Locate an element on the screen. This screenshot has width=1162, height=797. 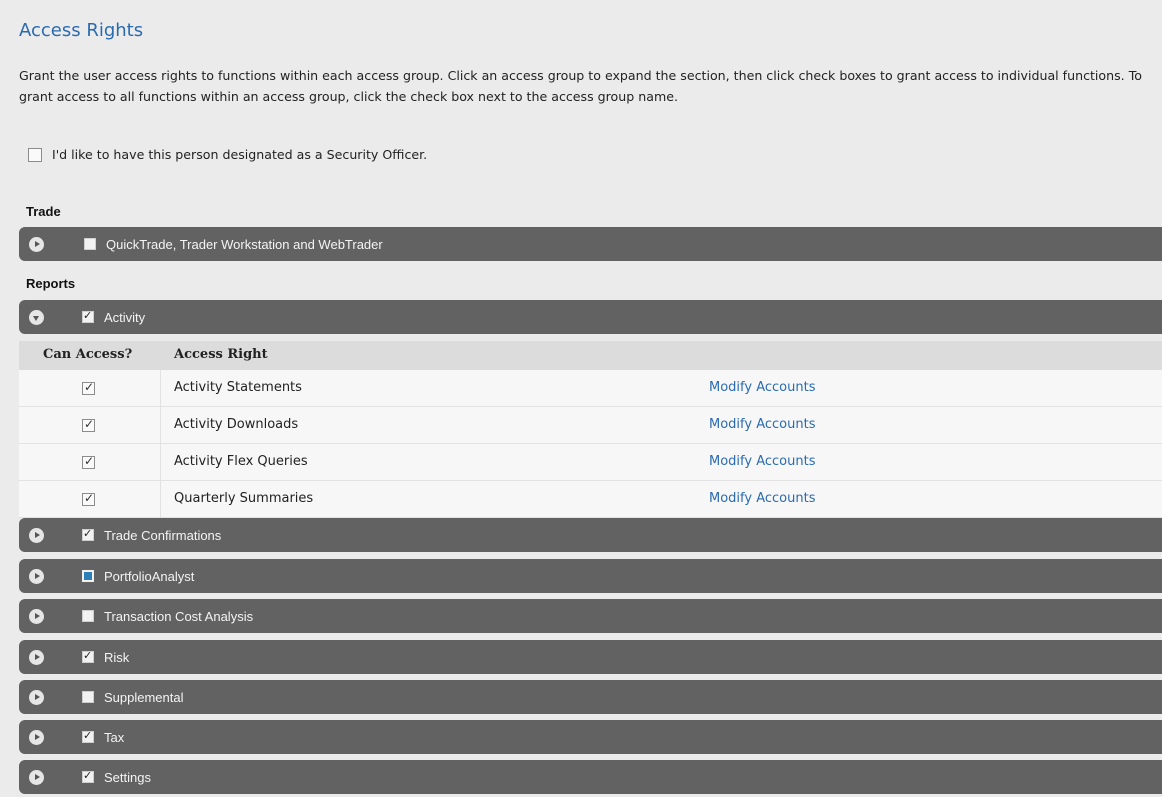
group-label: Tax is located at coordinates (114, 737).